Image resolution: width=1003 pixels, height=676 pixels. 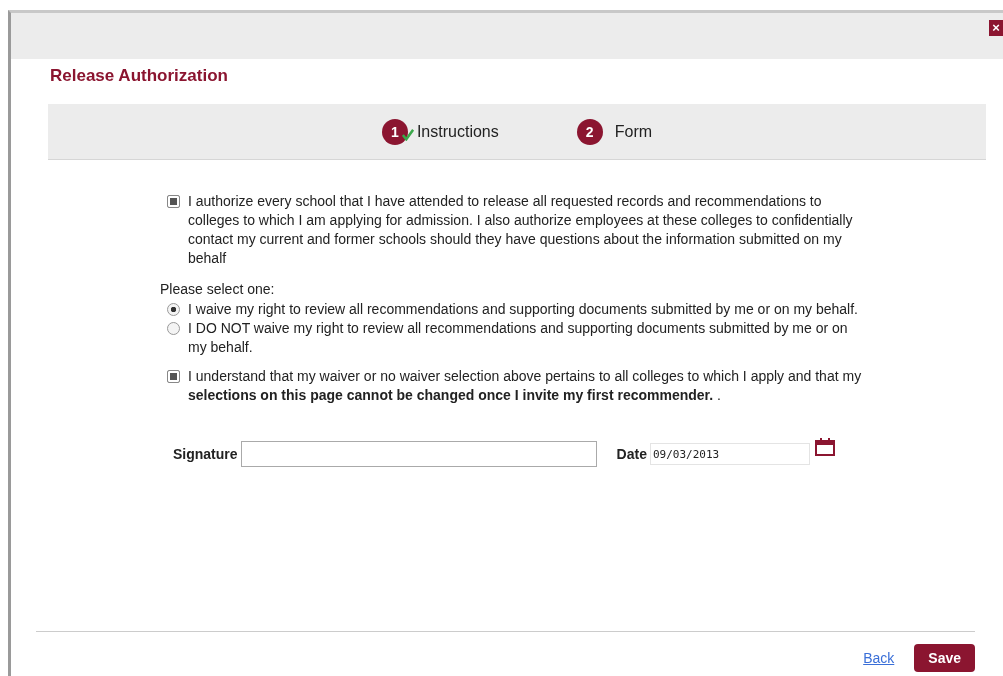 I want to click on close-button: ×, so click(x=996, y=28).